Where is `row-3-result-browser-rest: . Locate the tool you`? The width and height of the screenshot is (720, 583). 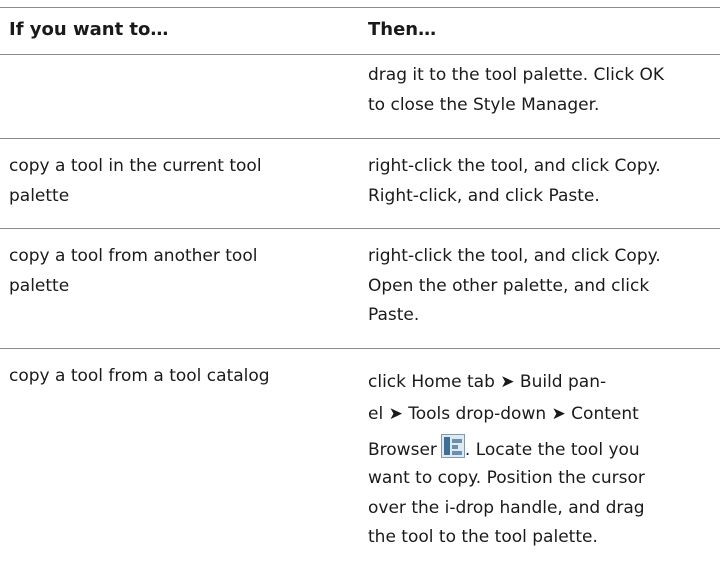
row-3-result-browser-rest: . Locate the tool you is located at coordinates (552, 450).